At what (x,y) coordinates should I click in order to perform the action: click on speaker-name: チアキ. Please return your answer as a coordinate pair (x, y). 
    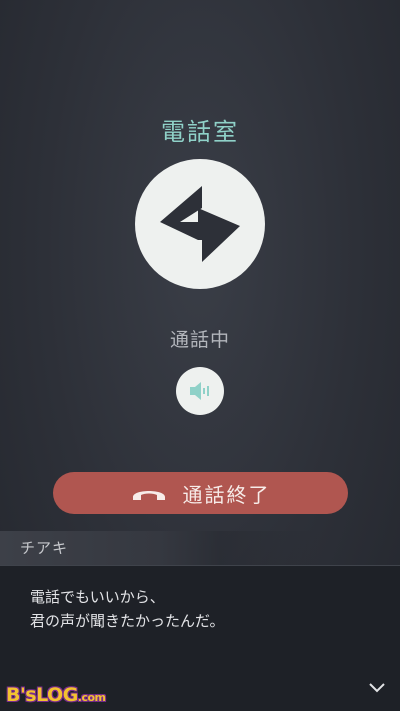
    Looking at the image, I should click on (44, 548).